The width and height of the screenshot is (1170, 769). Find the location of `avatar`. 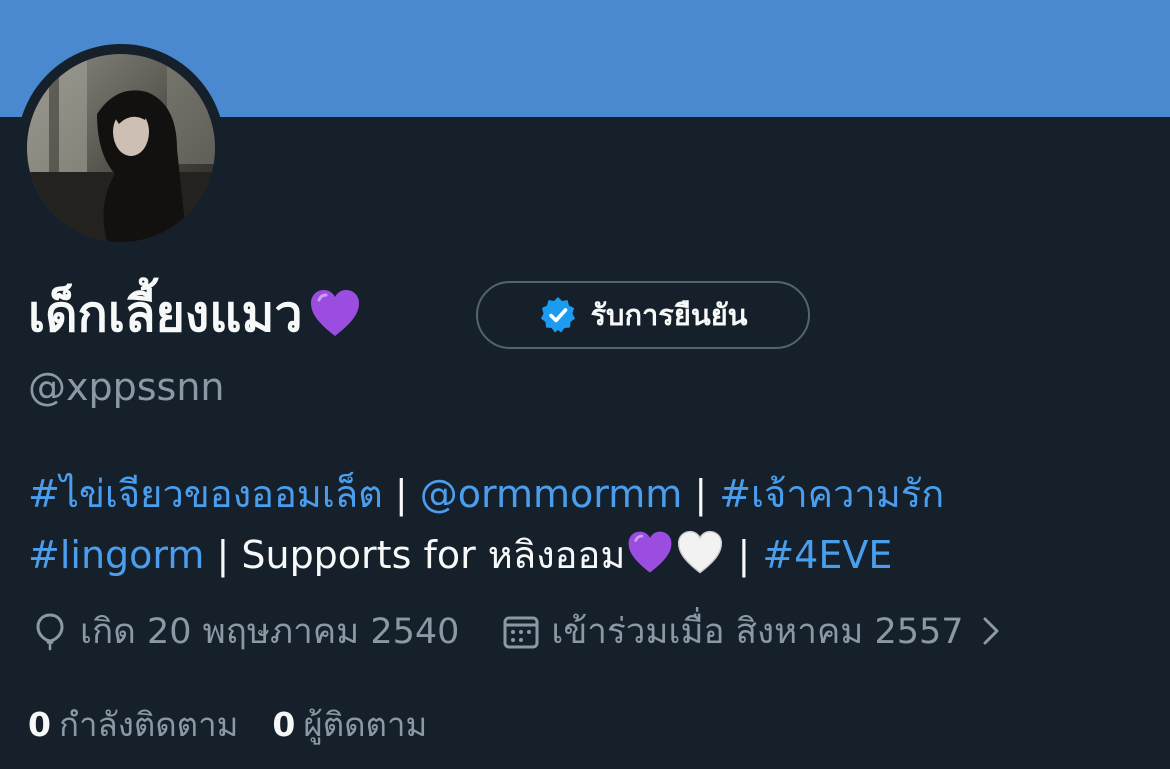

avatar is located at coordinates (121, 148).